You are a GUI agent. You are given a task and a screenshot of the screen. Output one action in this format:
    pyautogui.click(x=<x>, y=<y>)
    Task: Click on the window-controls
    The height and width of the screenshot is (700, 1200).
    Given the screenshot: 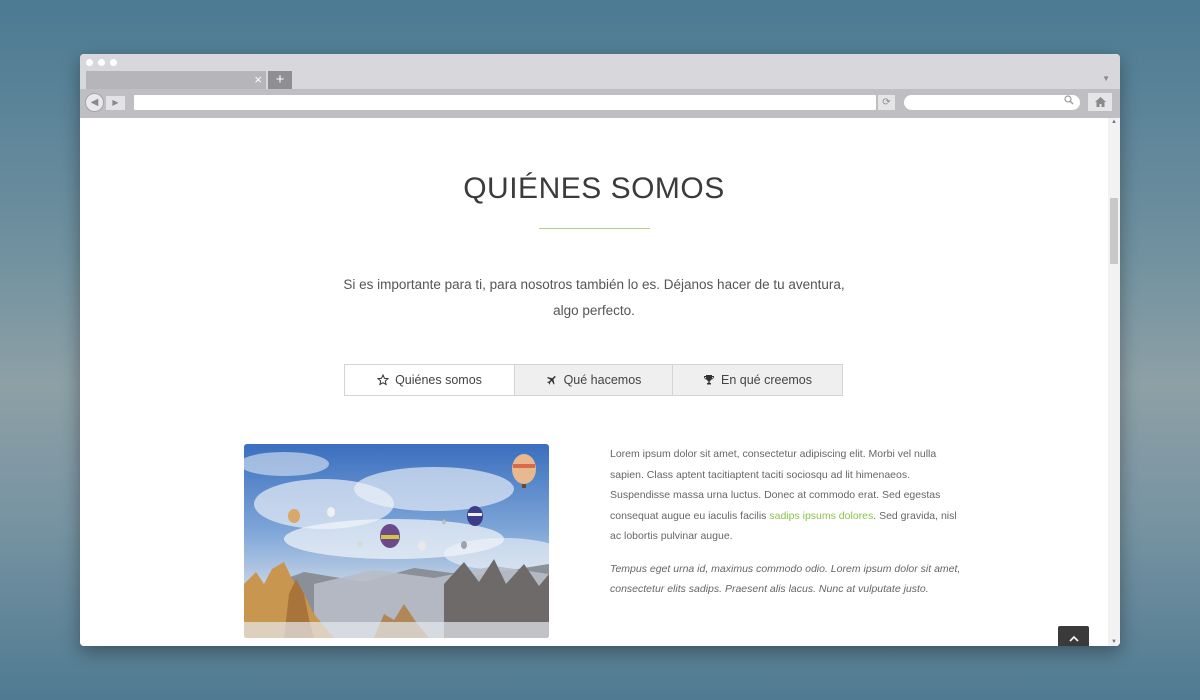 What is the action you would take?
    pyautogui.click(x=101, y=62)
    